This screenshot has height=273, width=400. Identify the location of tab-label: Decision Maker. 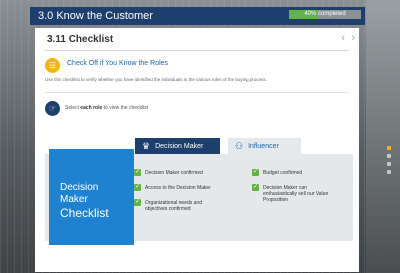
(179, 146).